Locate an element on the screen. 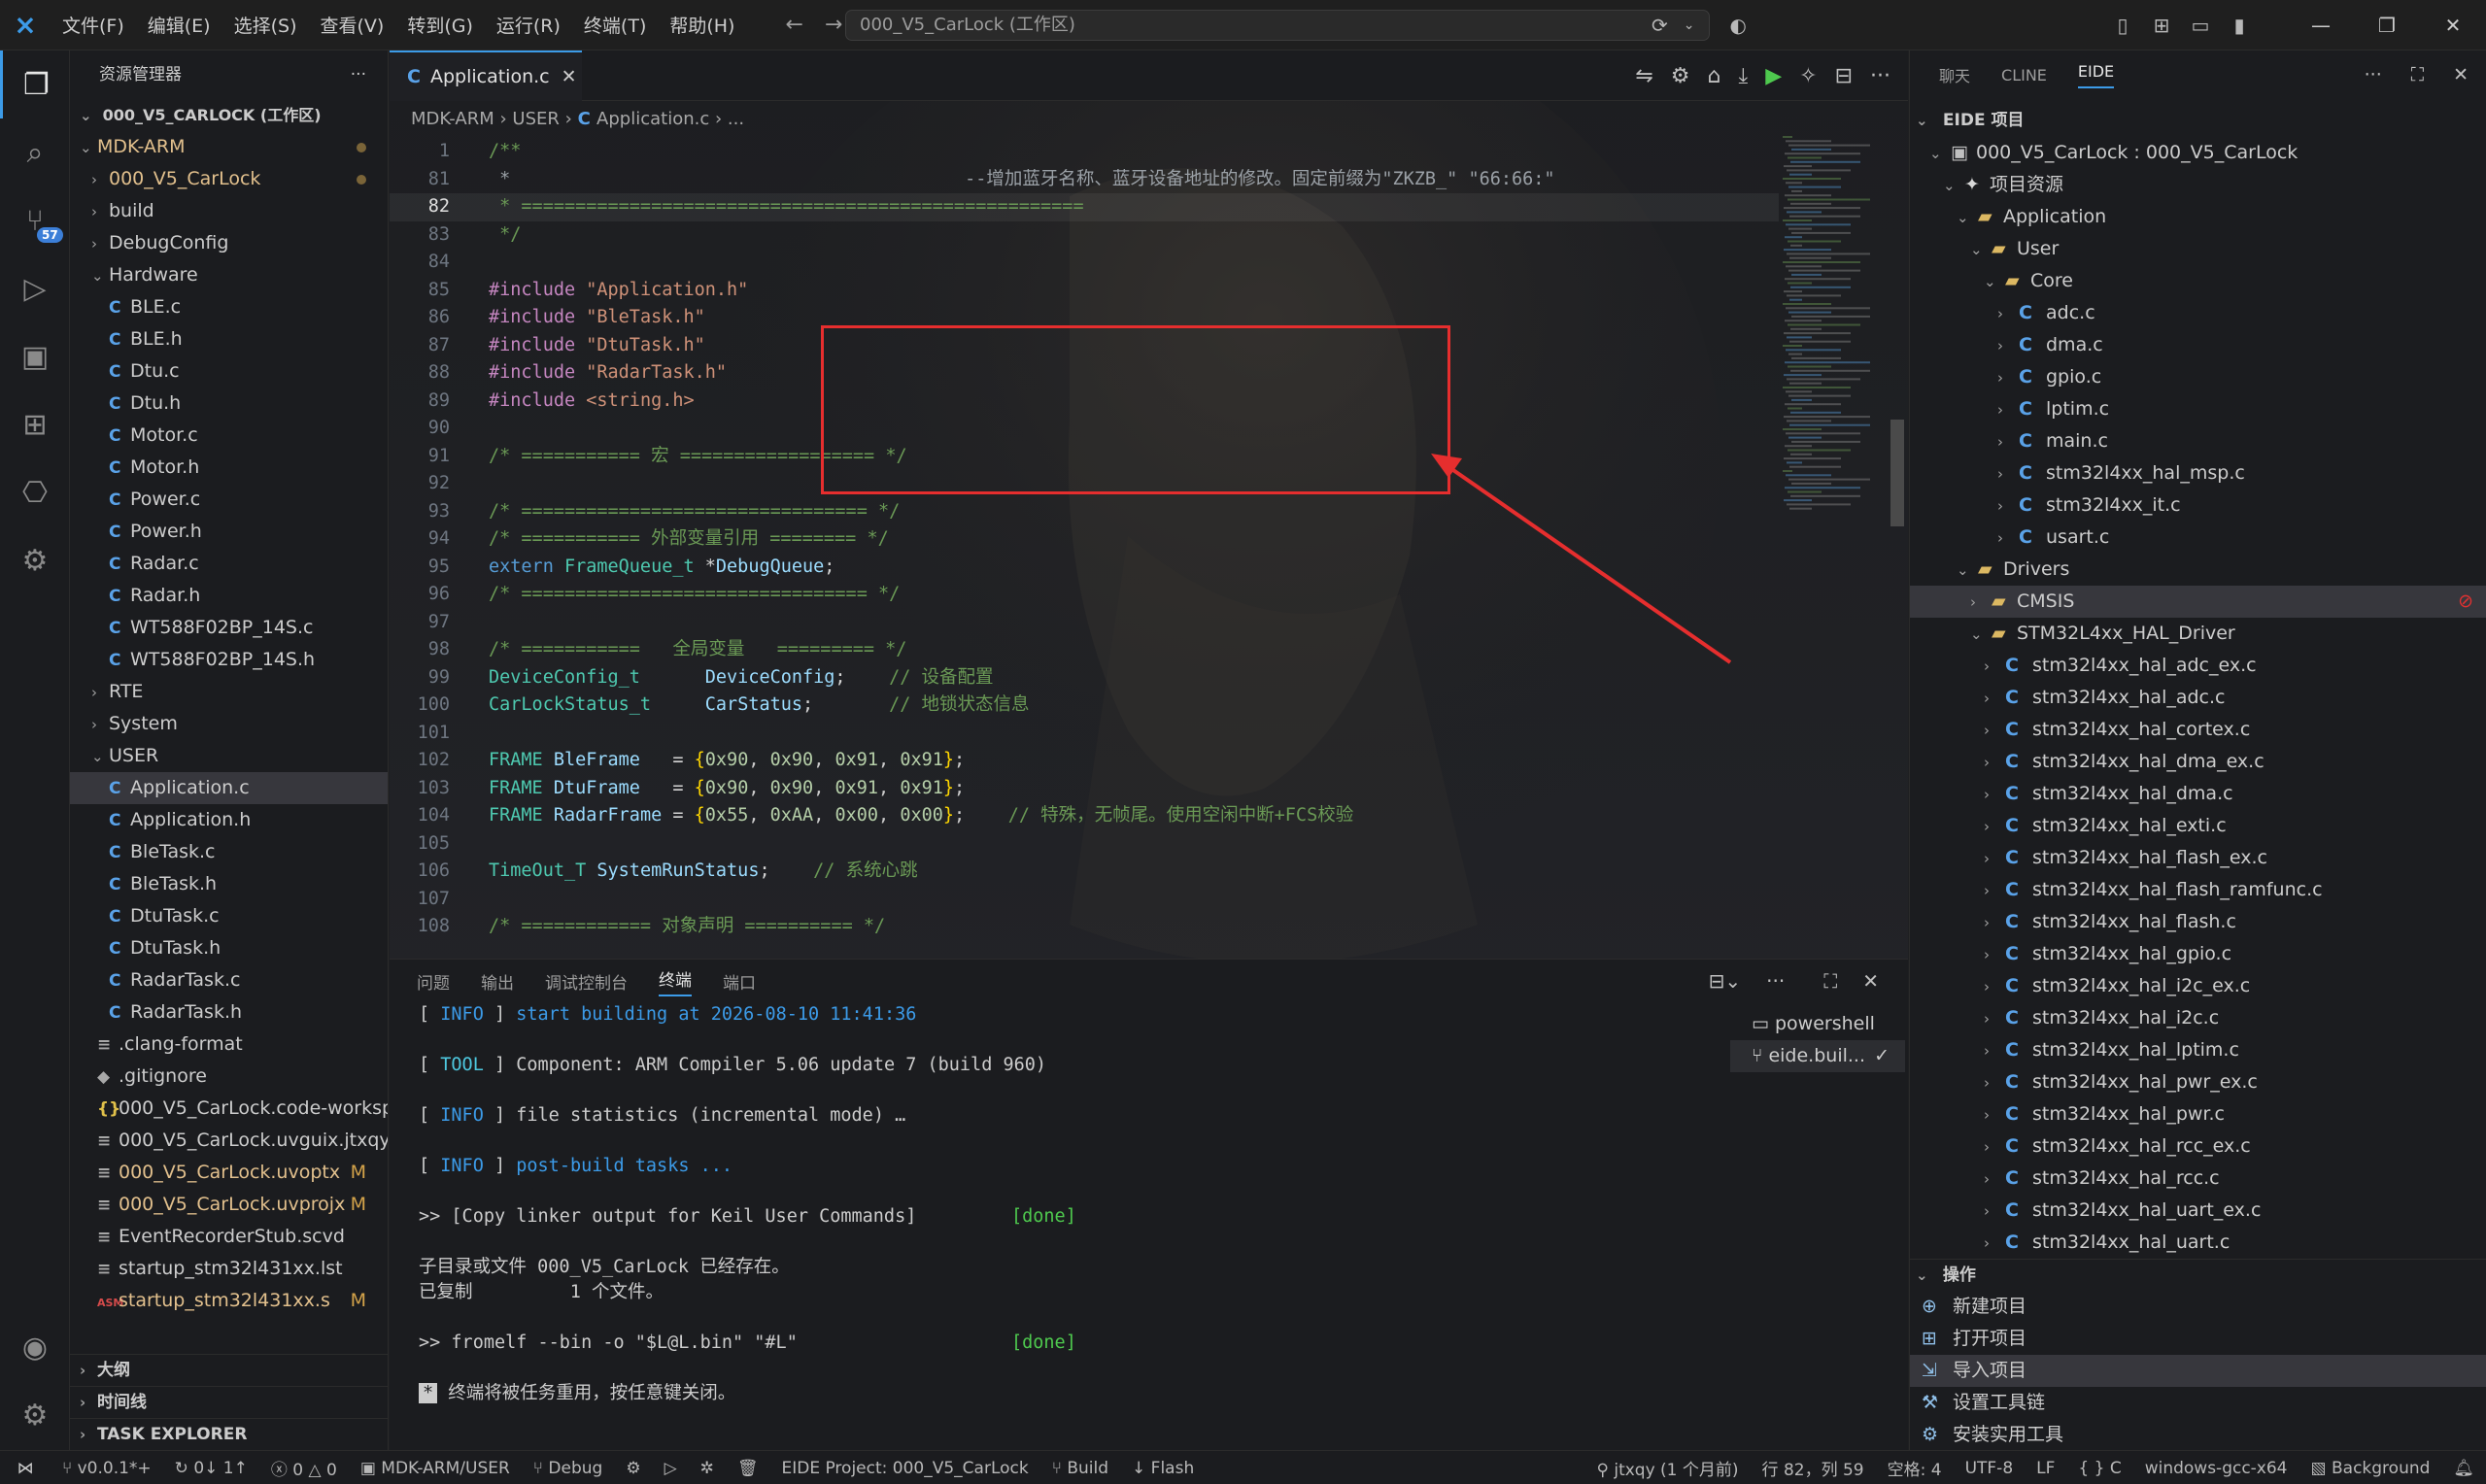  file-tree-item: C Motor.c is located at coordinates (229, 436).